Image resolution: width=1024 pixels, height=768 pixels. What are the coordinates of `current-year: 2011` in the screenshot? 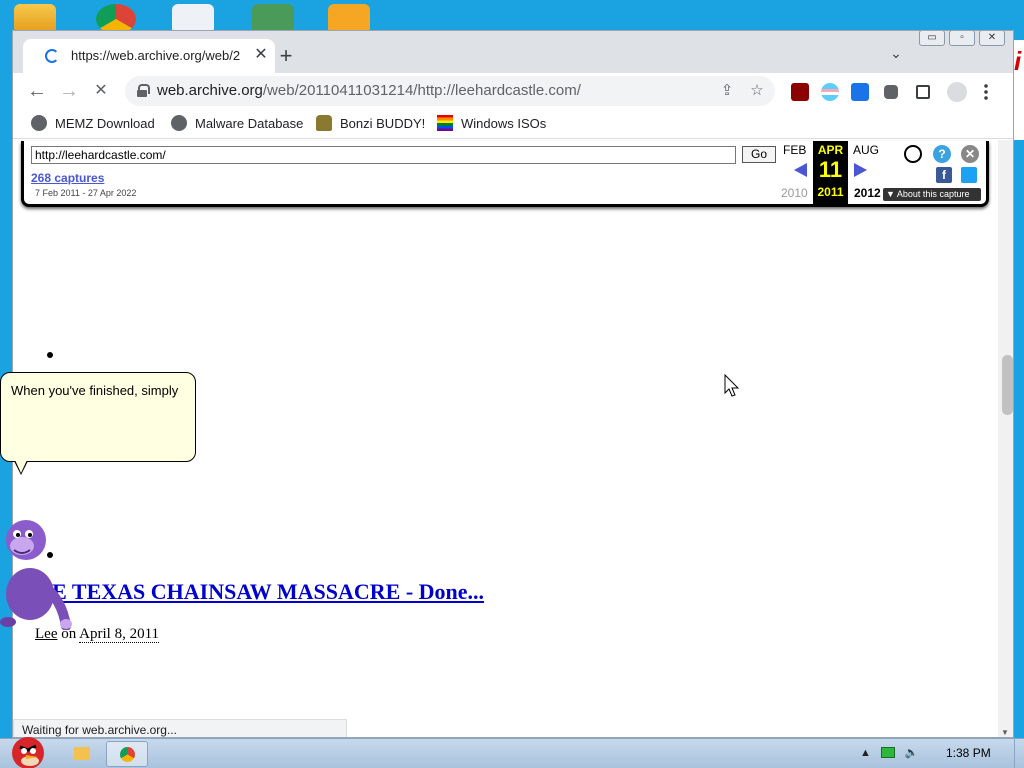 It's located at (830, 192).